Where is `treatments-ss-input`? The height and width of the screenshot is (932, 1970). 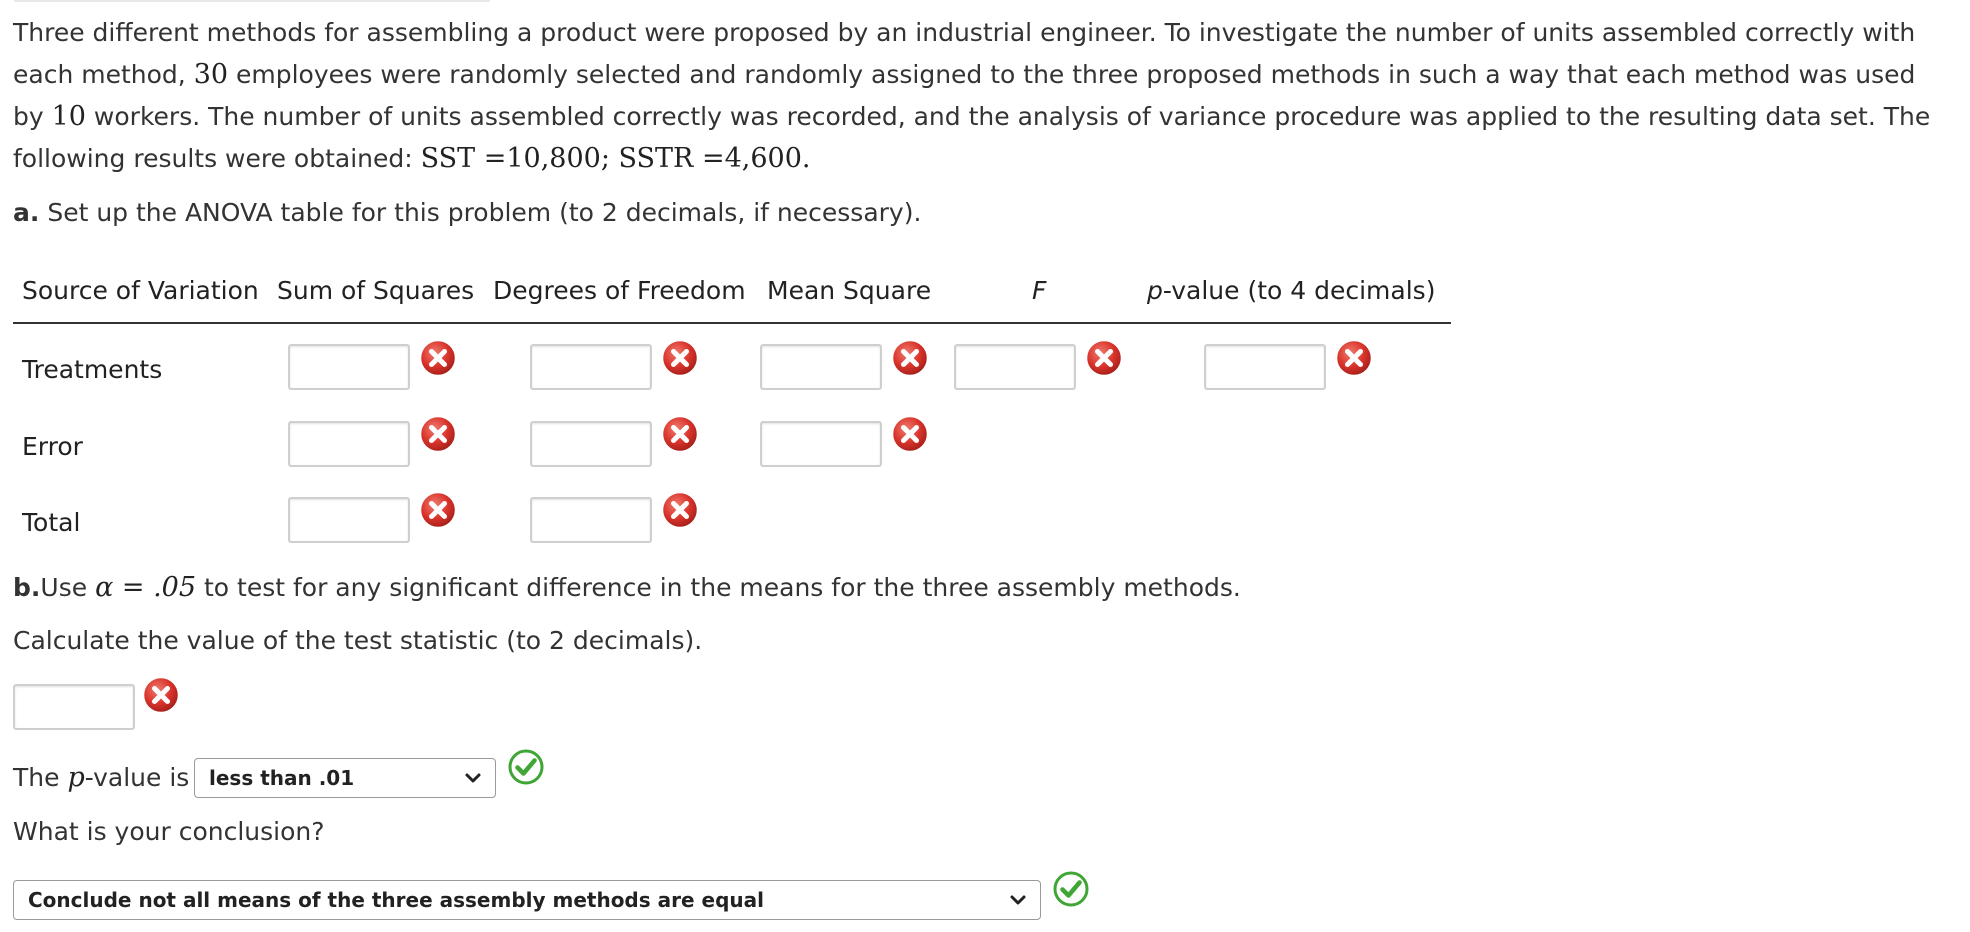 treatments-ss-input is located at coordinates (349, 367).